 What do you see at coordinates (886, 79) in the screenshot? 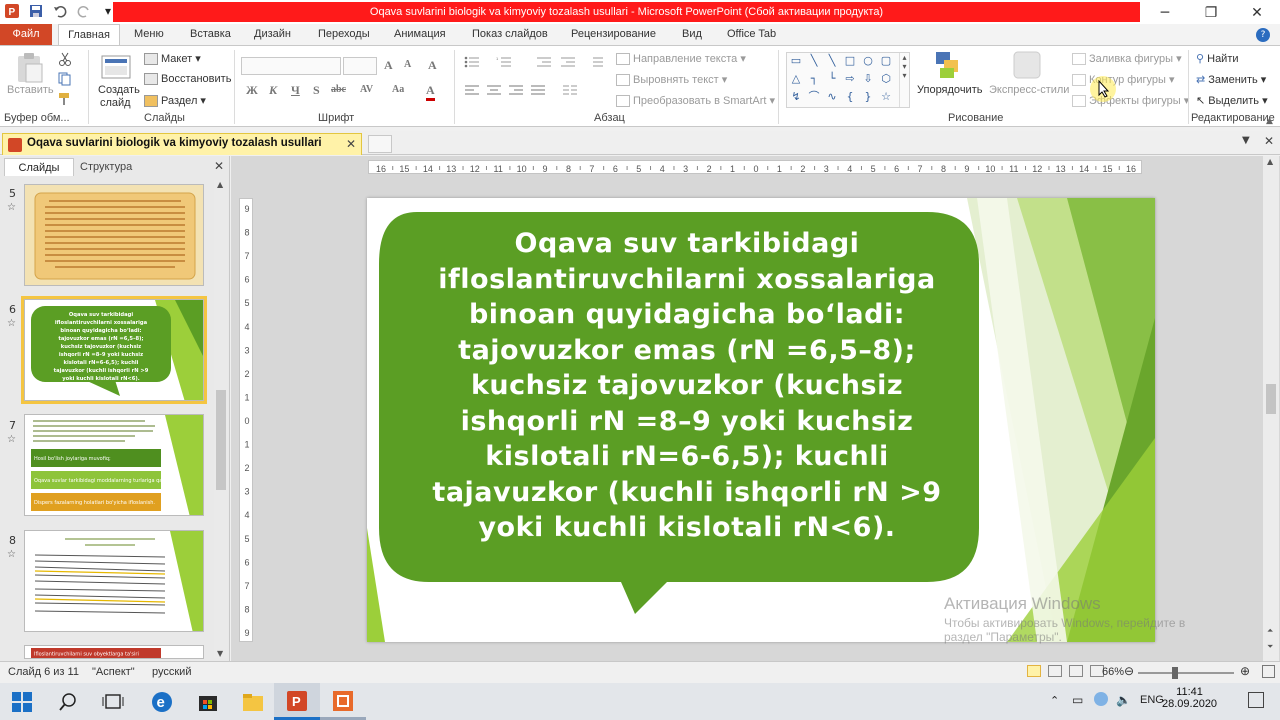
I see `flowchart-shape-icon: ⬡` at bounding box center [886, 79].